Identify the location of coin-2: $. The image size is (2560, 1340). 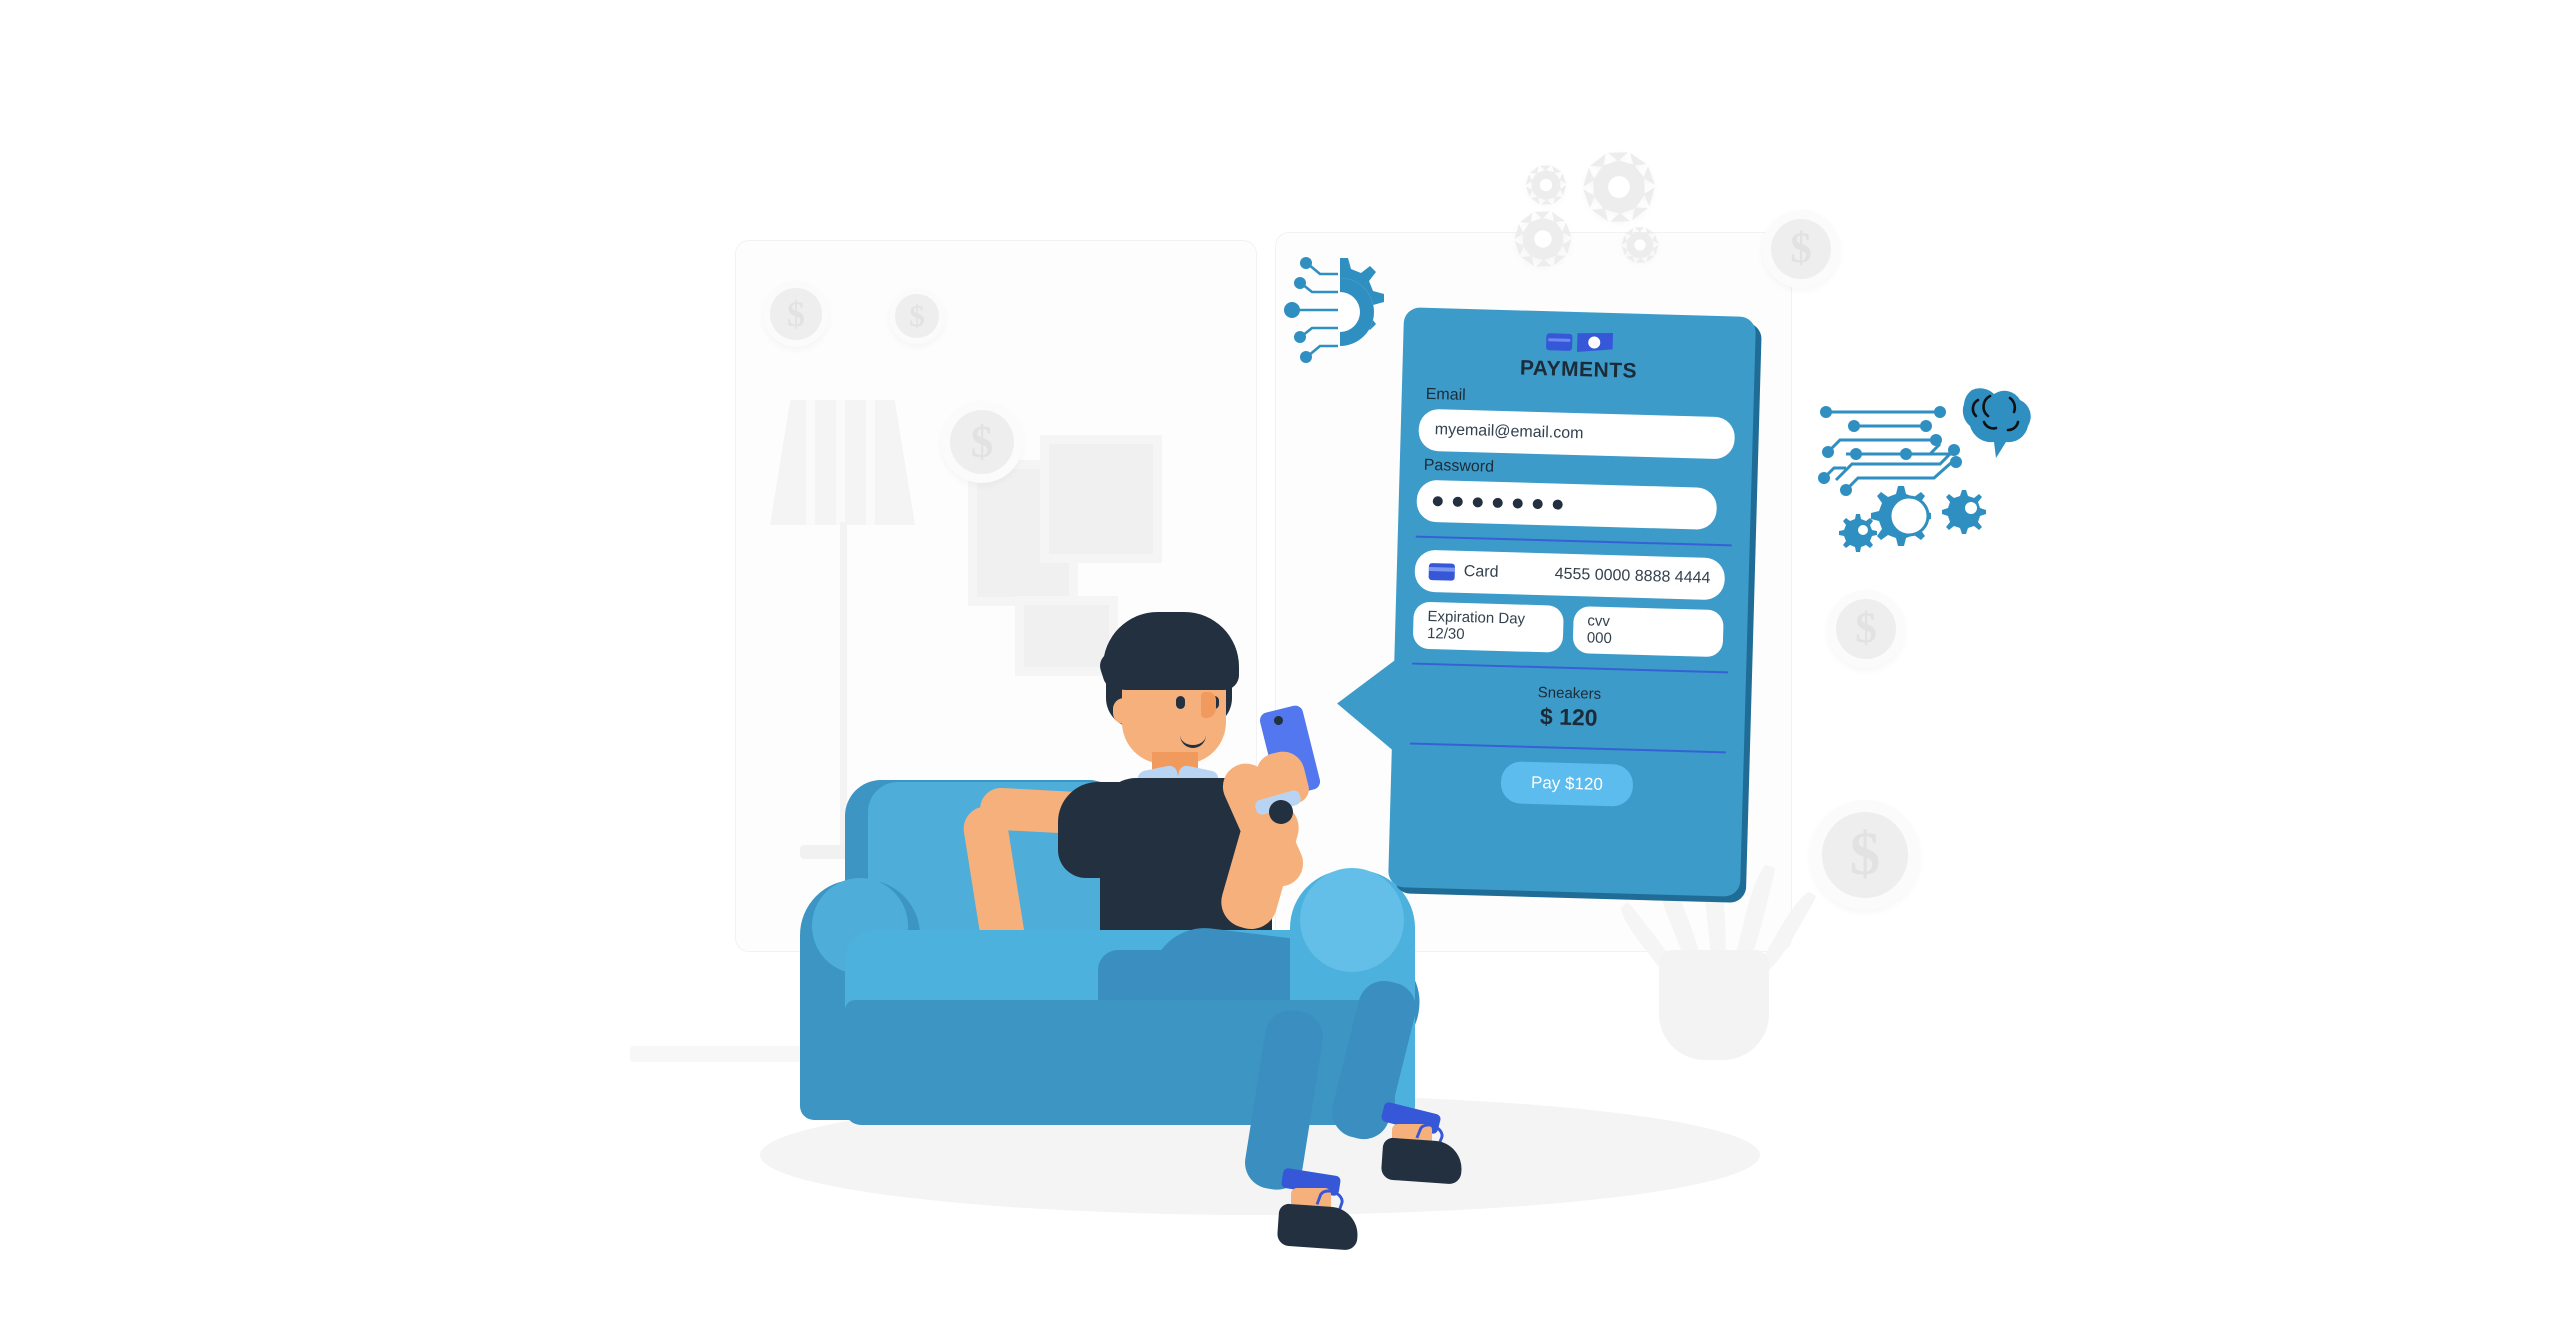
(917, 316).